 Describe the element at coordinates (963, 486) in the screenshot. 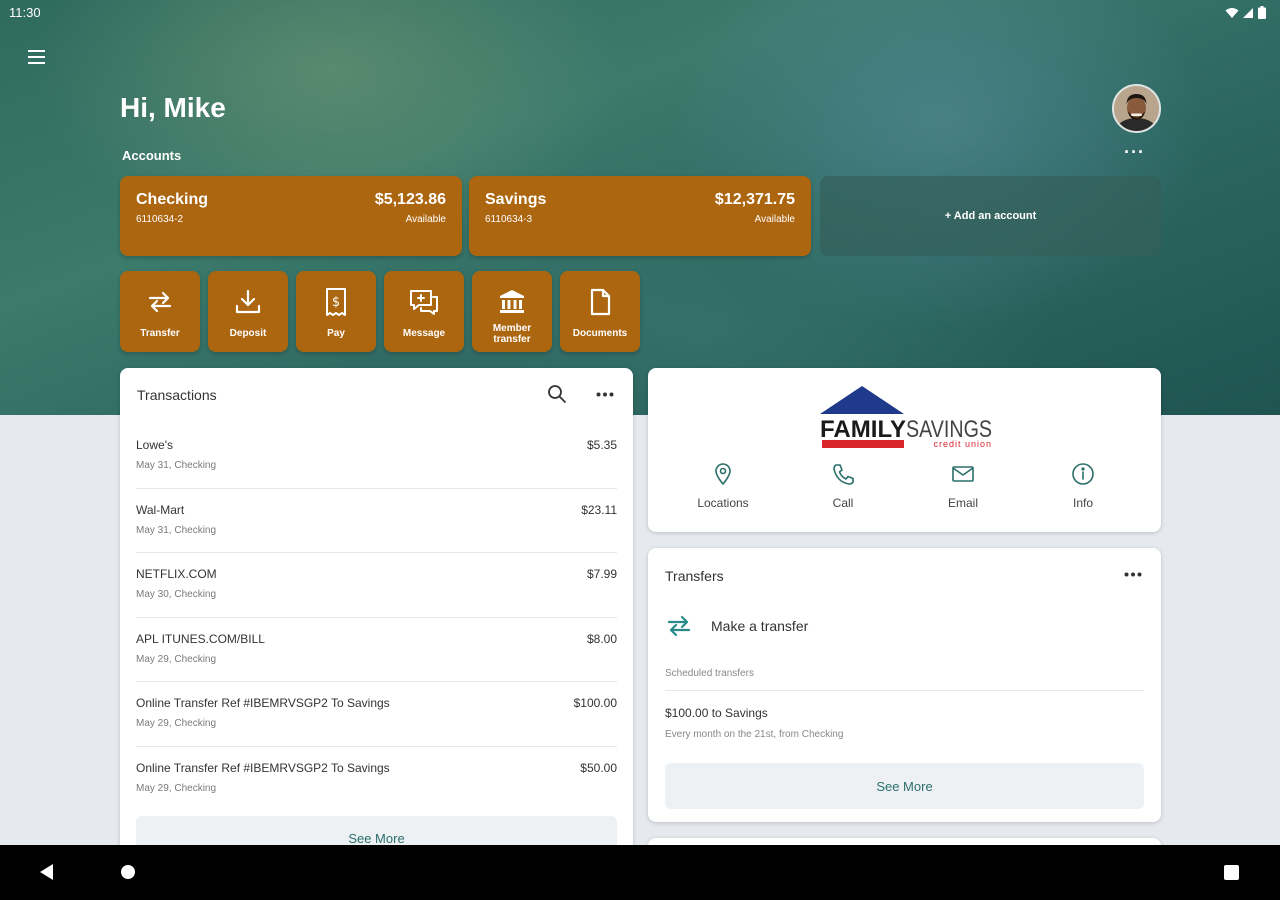

I see `email-link: Email` at that location.